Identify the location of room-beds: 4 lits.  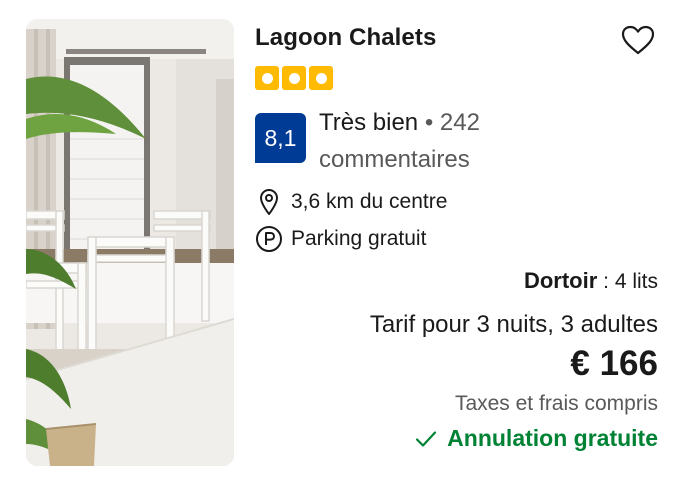
(636, 281).